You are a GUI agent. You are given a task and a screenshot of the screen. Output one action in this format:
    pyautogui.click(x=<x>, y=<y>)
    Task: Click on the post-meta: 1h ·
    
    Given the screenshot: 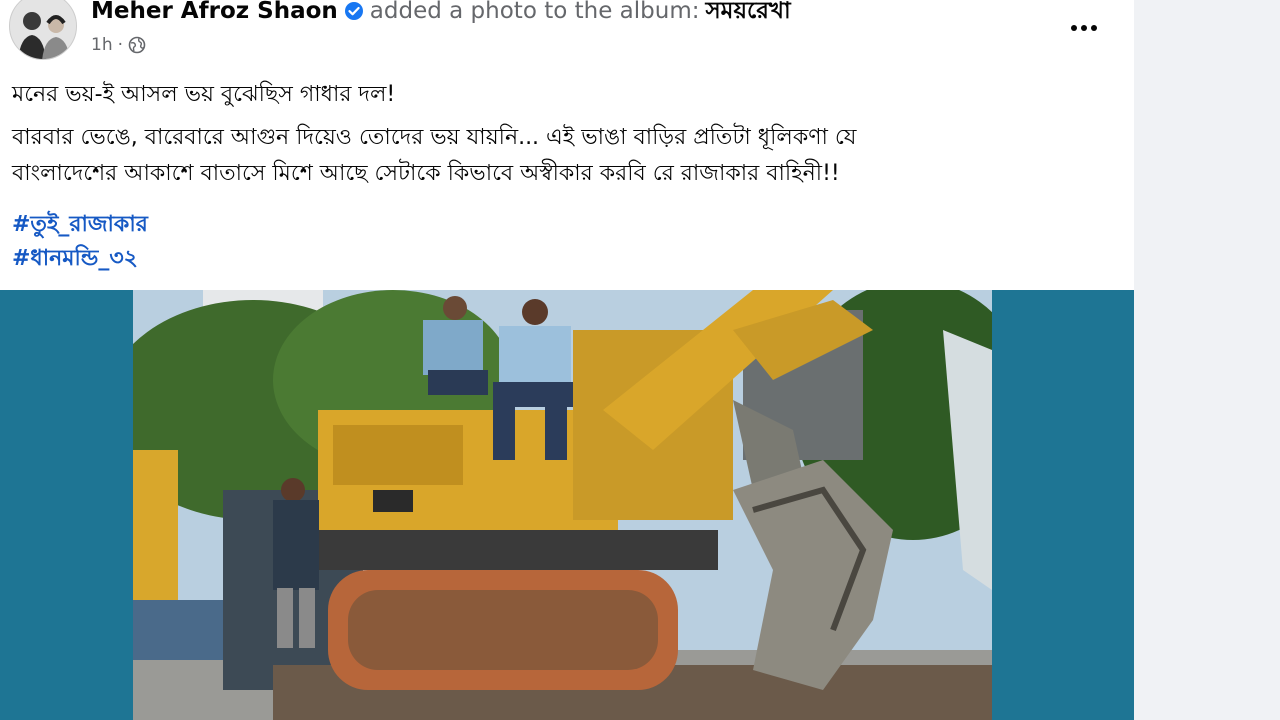 What is the action you would take?
    pyautogui.click(x=118, y=45)
    